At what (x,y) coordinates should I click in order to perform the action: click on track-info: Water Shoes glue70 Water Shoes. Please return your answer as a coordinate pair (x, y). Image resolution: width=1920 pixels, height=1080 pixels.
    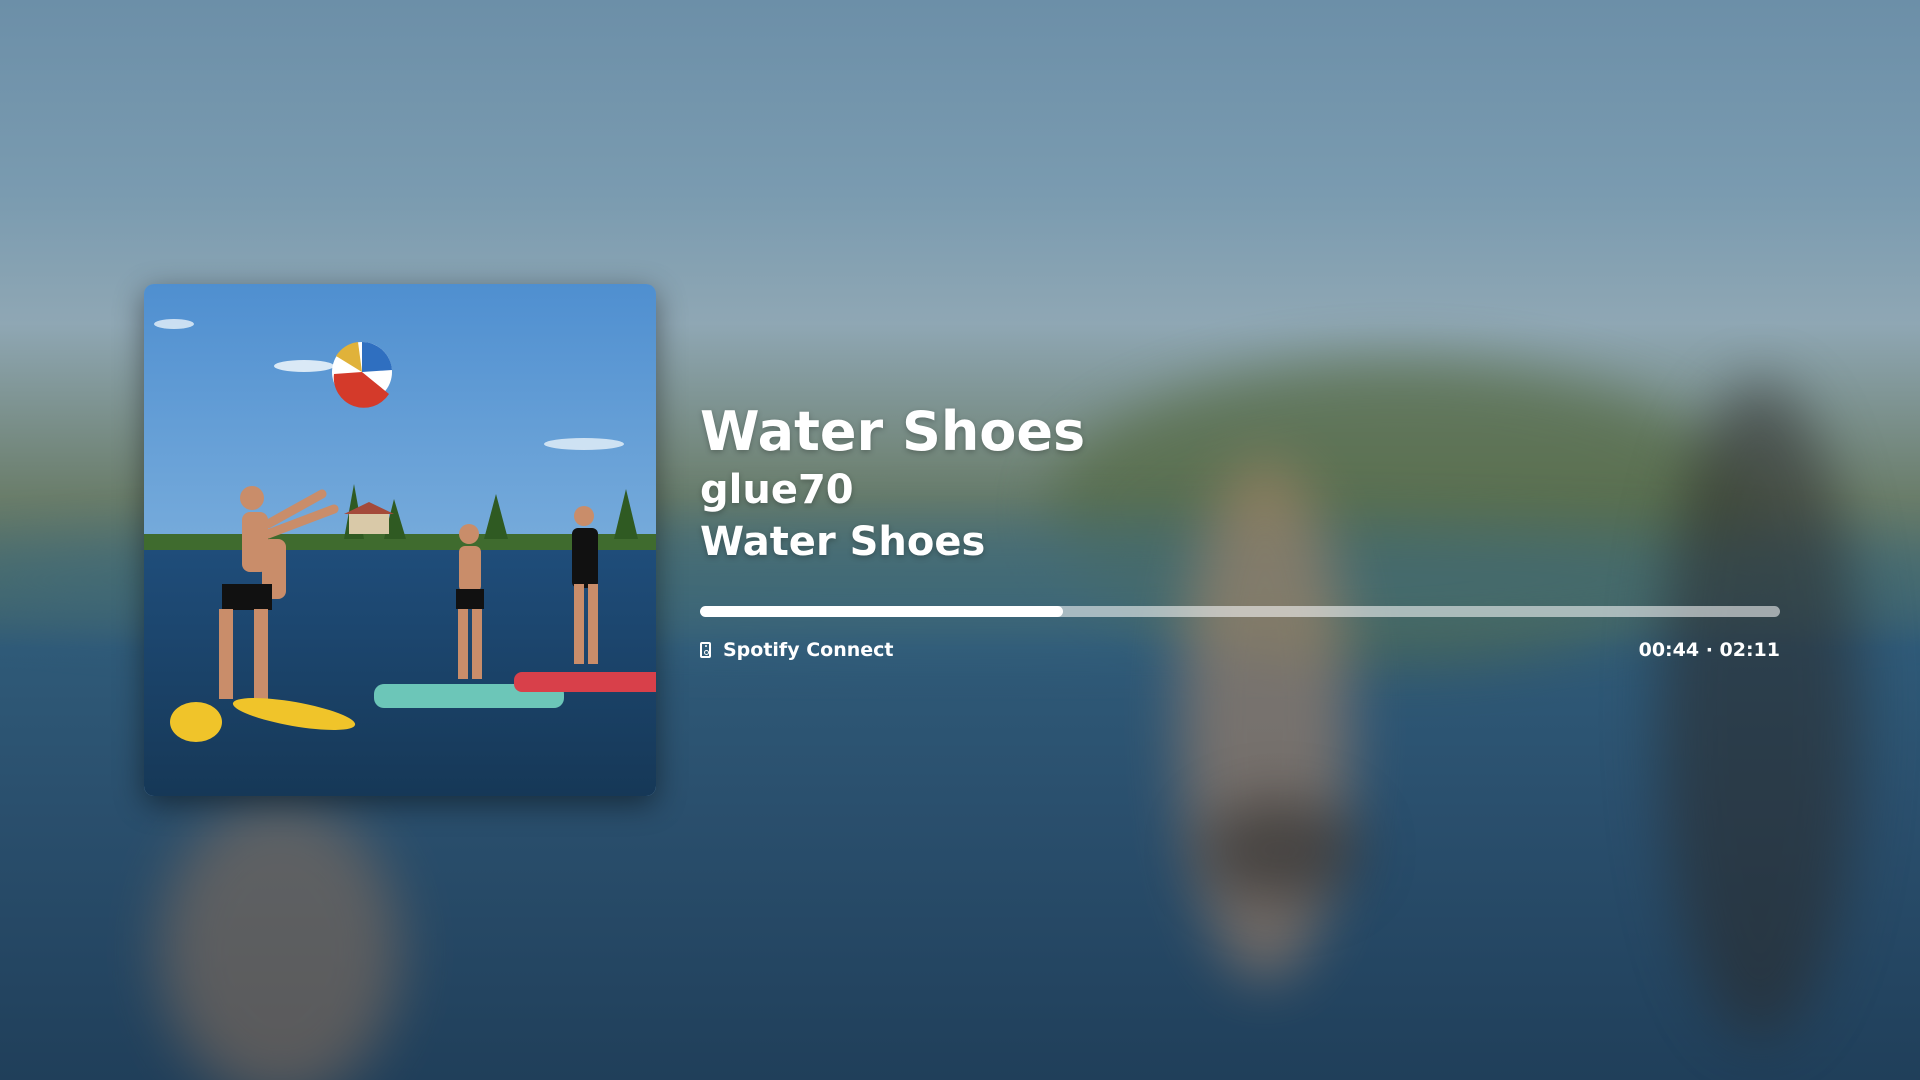
    Looking at the image, I should click on (1240, 484).